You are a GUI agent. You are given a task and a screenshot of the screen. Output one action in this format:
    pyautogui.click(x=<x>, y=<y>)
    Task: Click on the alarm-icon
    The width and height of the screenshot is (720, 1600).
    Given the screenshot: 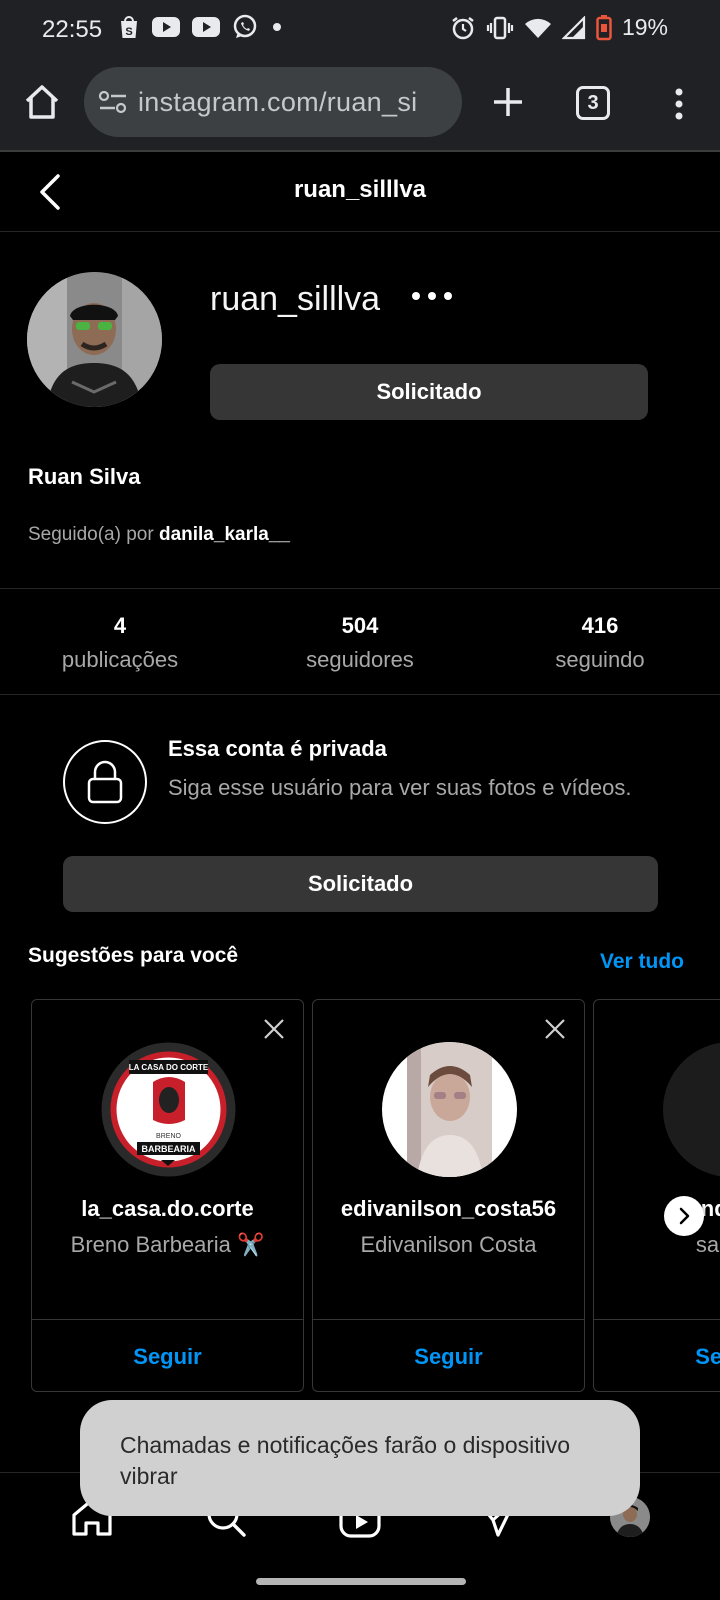 What is the action you would take?
    pyautogui.click(x=463, y=27)
    